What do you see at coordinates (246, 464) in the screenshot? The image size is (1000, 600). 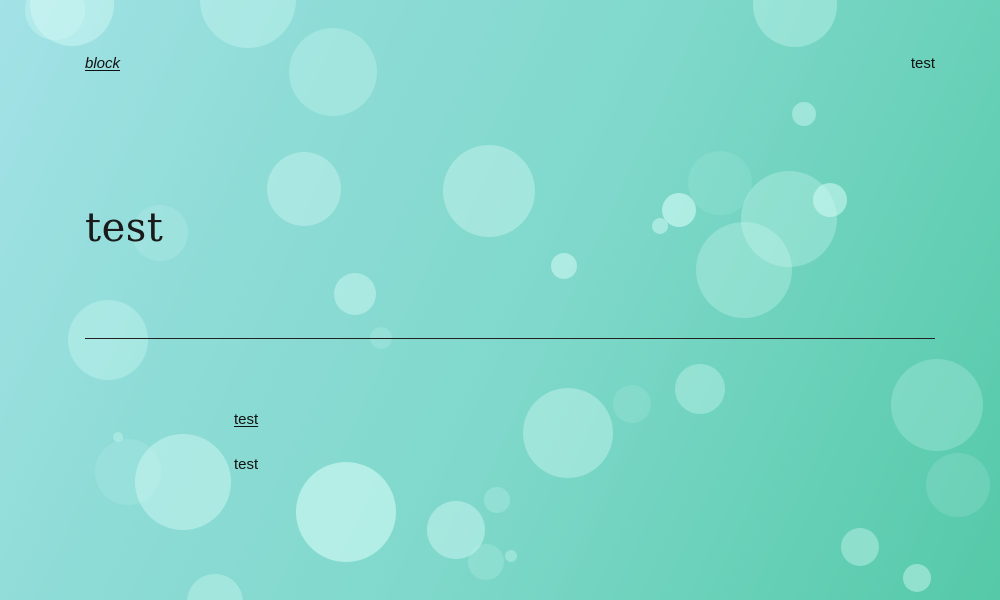 I see `content-text: test` at bounding box center [246, 464].